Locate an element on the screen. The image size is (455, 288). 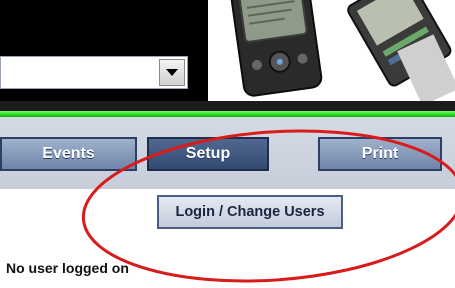
login-status-text: No user logged on is located at coordinates (67, 268).